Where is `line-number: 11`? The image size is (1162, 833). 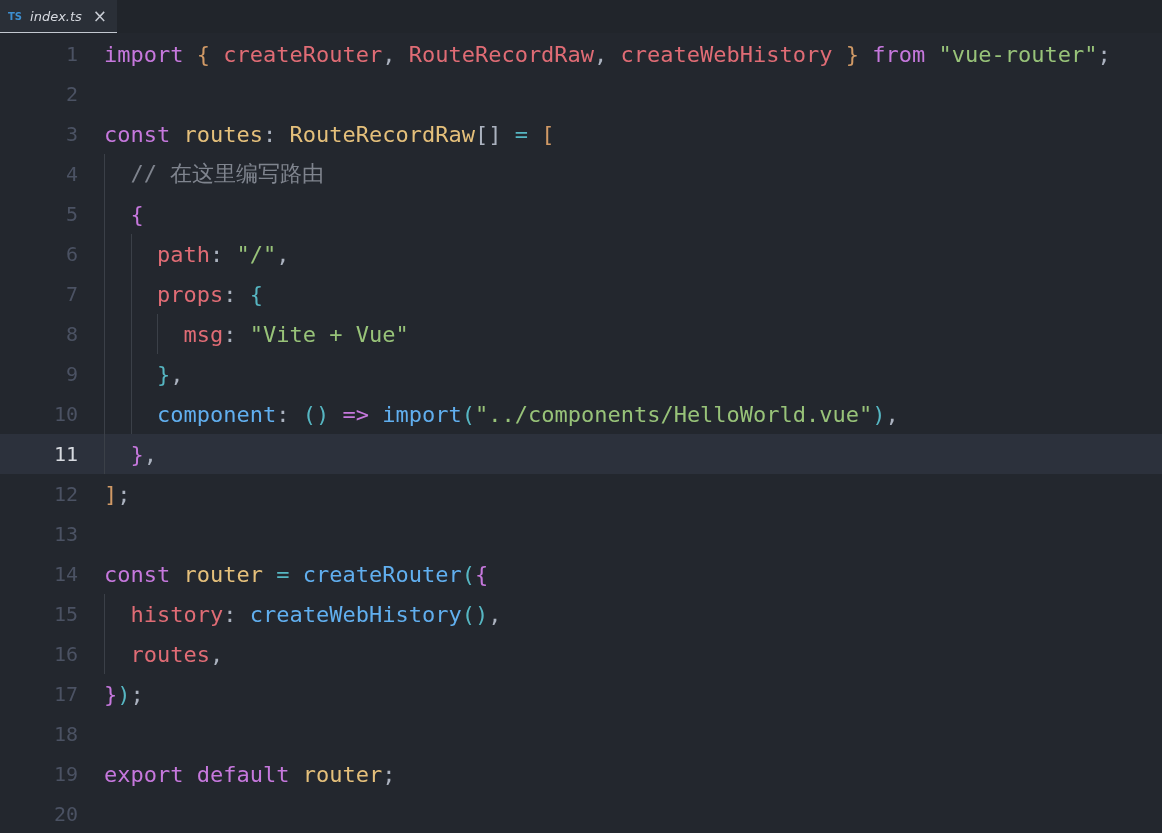 line-number: 11 is located at coordinates (65, 454).